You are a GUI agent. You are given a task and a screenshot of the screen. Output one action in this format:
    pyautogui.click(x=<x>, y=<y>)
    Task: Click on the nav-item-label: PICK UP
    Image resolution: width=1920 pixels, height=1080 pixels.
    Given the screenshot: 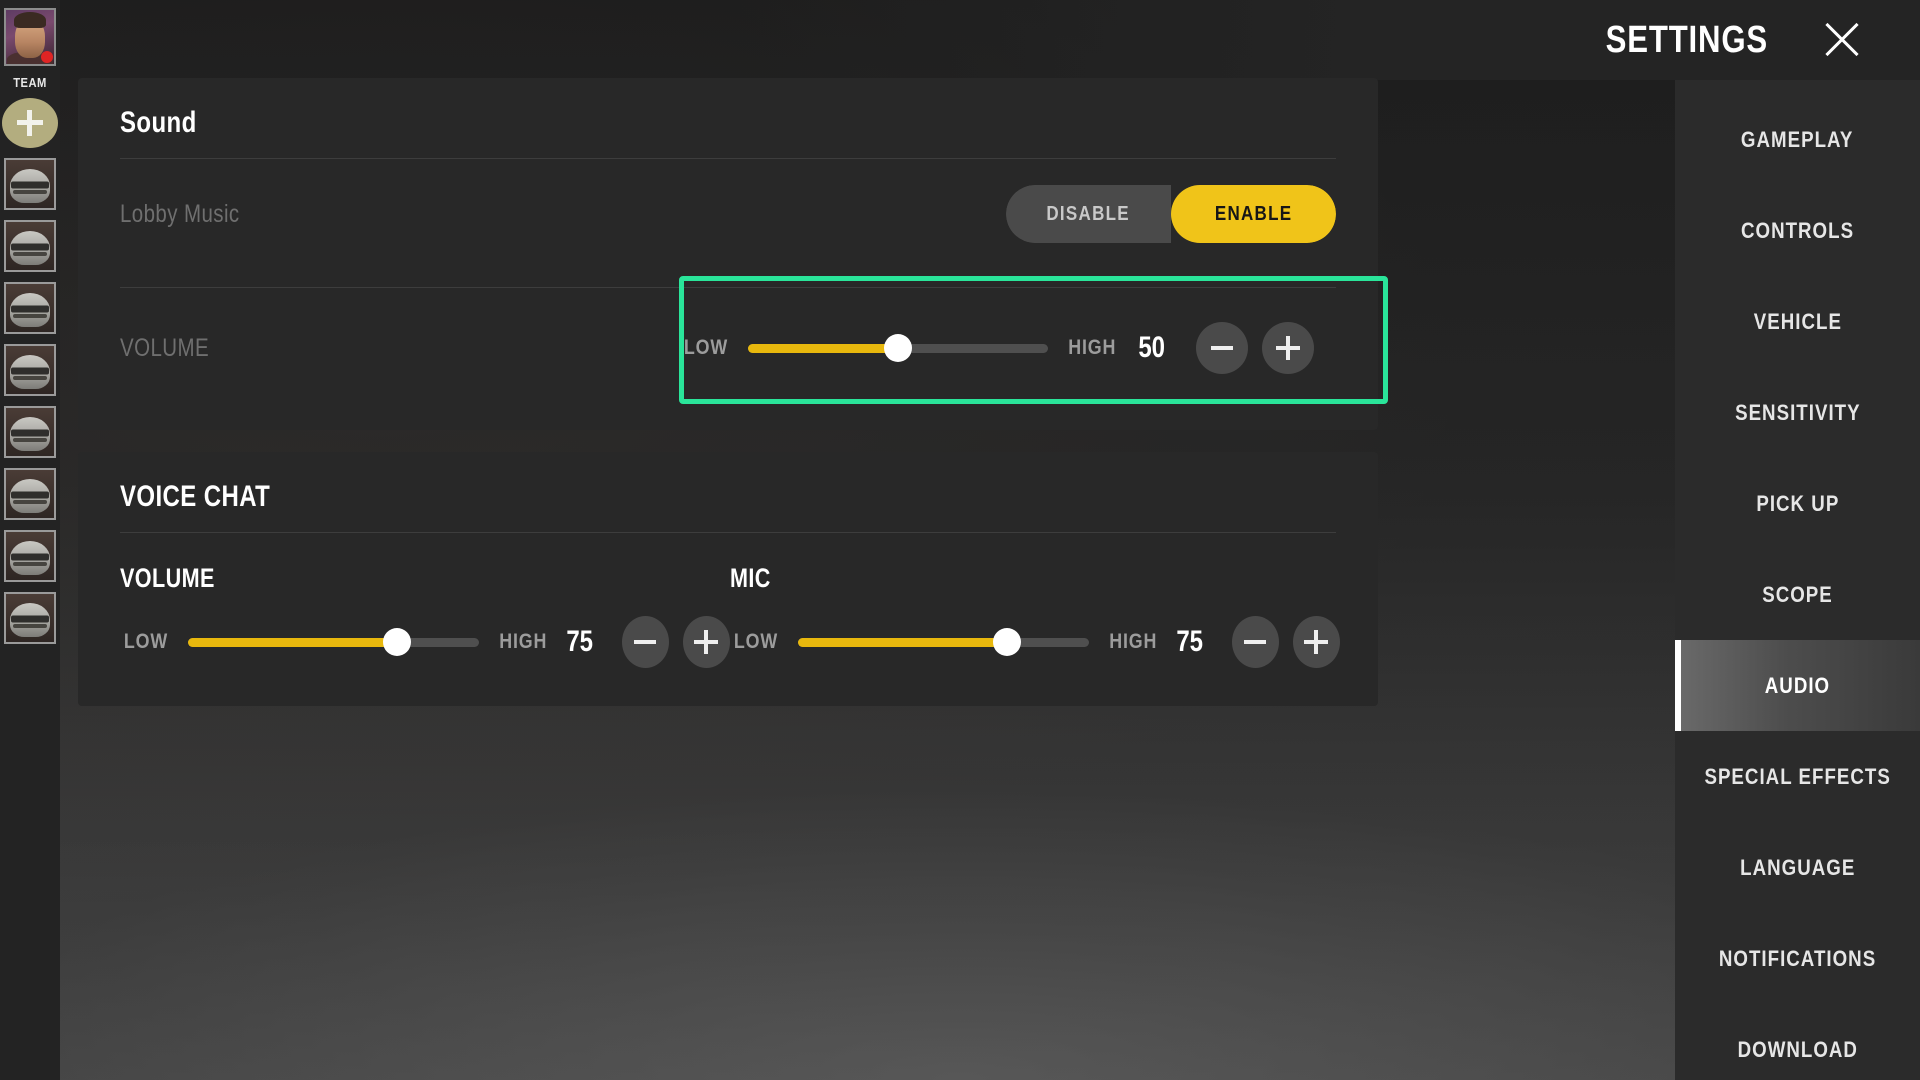 What is the action you would take?
    pyautogui.click(x=1797, y=503)
    